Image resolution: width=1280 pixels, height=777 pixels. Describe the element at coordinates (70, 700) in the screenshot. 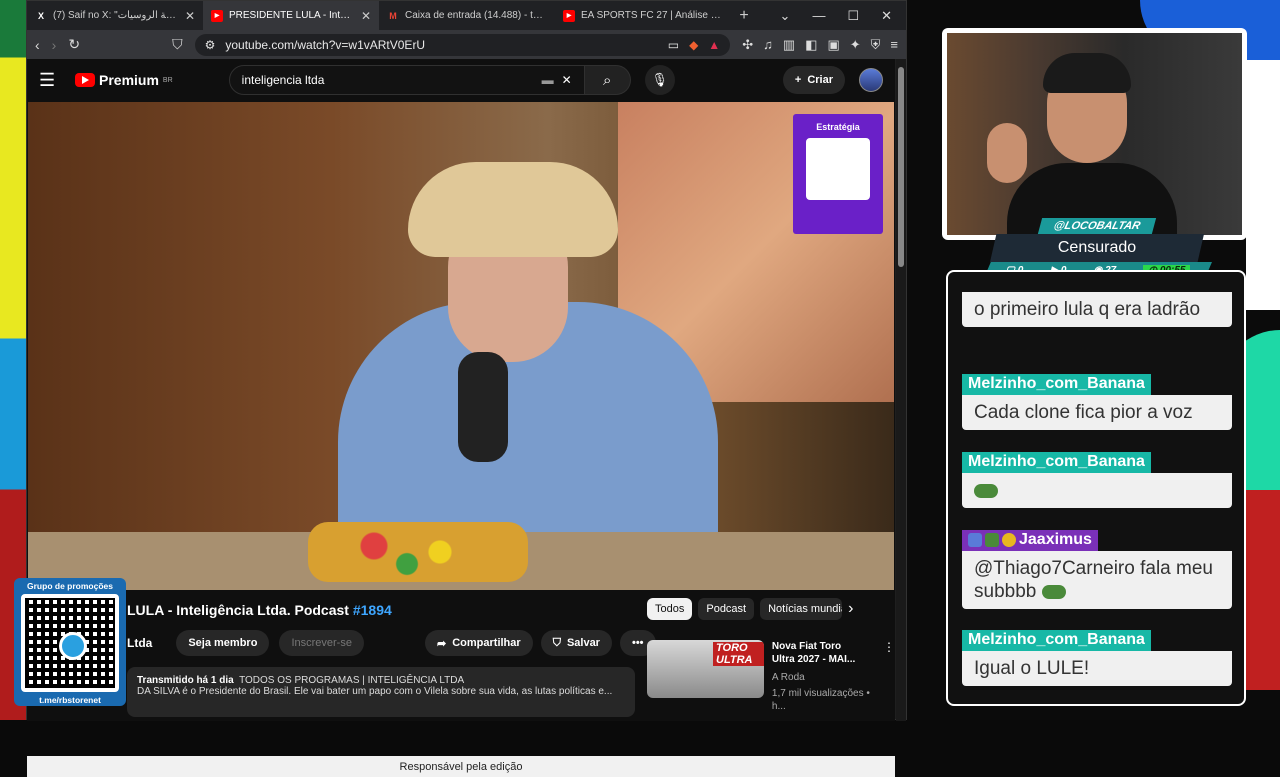

I see `promo-url: t.me/rbstorenet` at that location.